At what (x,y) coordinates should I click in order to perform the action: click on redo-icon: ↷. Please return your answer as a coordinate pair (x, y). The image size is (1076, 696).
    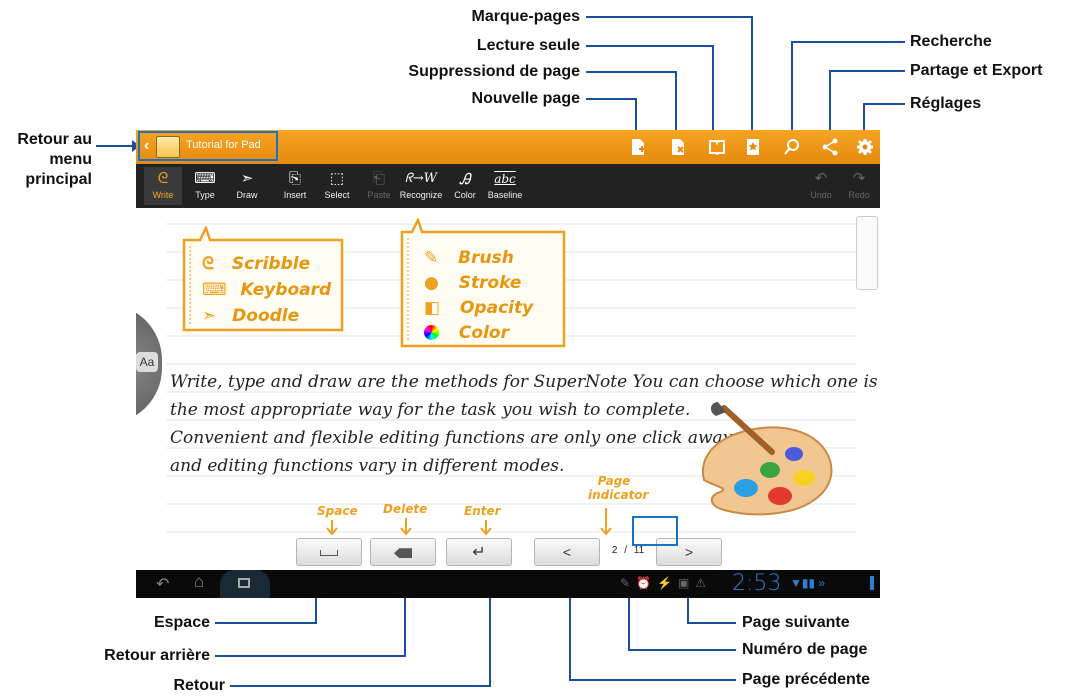
    Looking at the image, I should click on (859, 178).